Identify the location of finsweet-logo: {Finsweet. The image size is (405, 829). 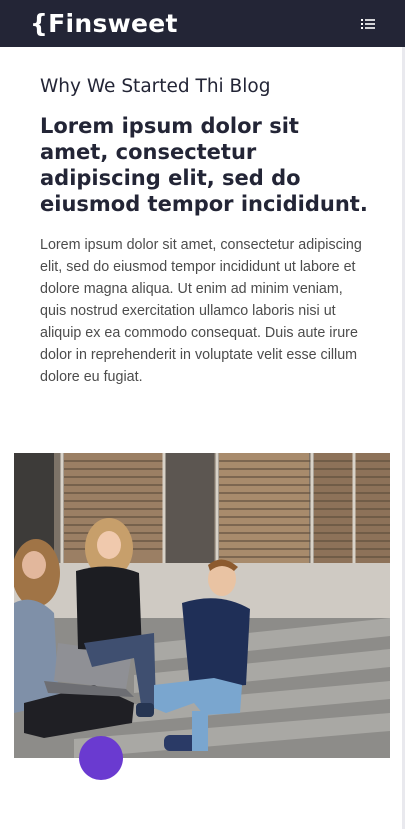
(104, 23).